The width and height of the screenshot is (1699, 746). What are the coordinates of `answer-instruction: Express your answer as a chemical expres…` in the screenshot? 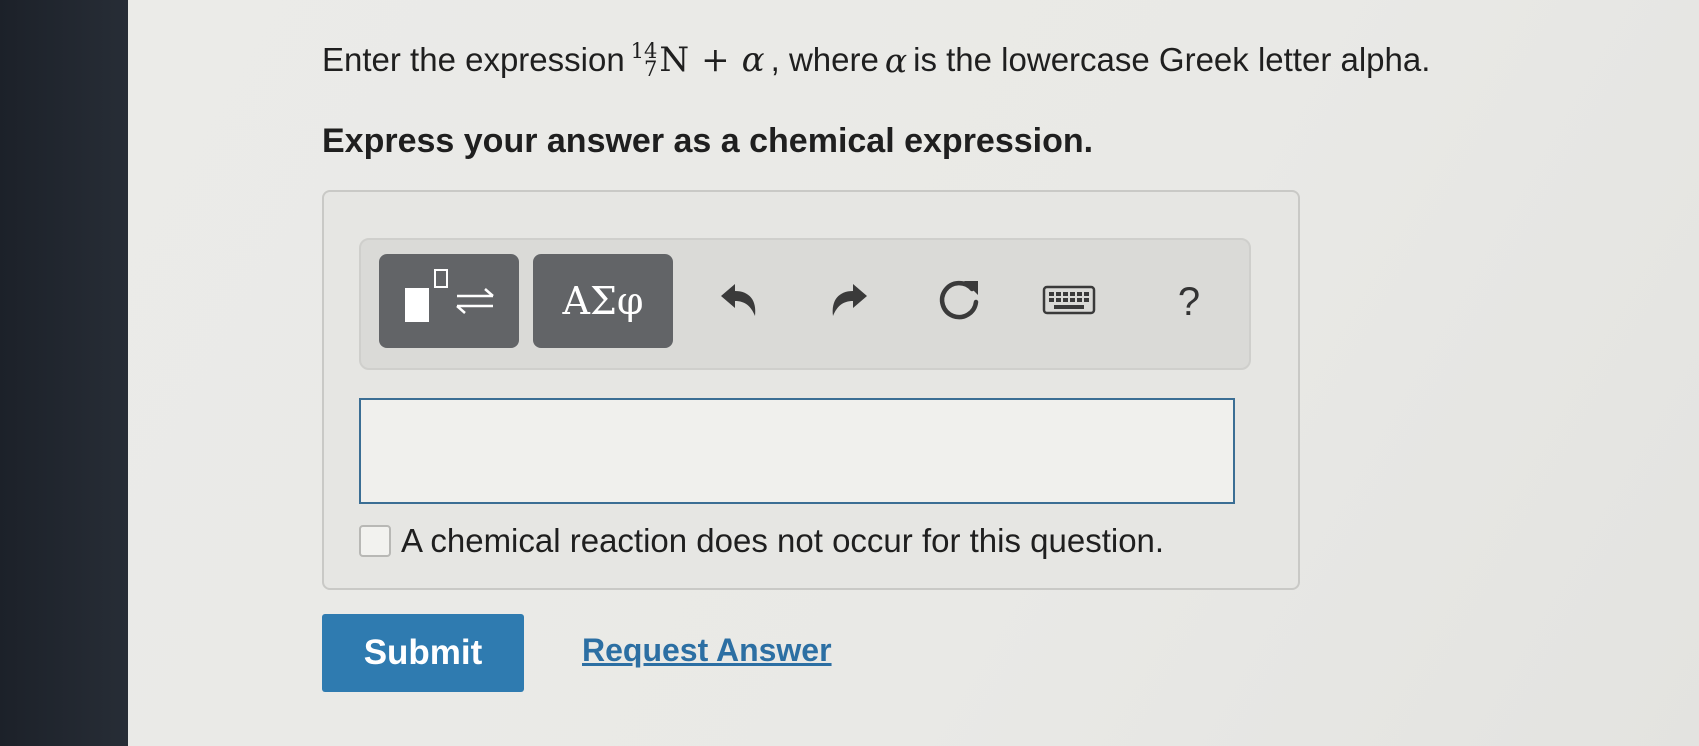 It's located at (708, 141).